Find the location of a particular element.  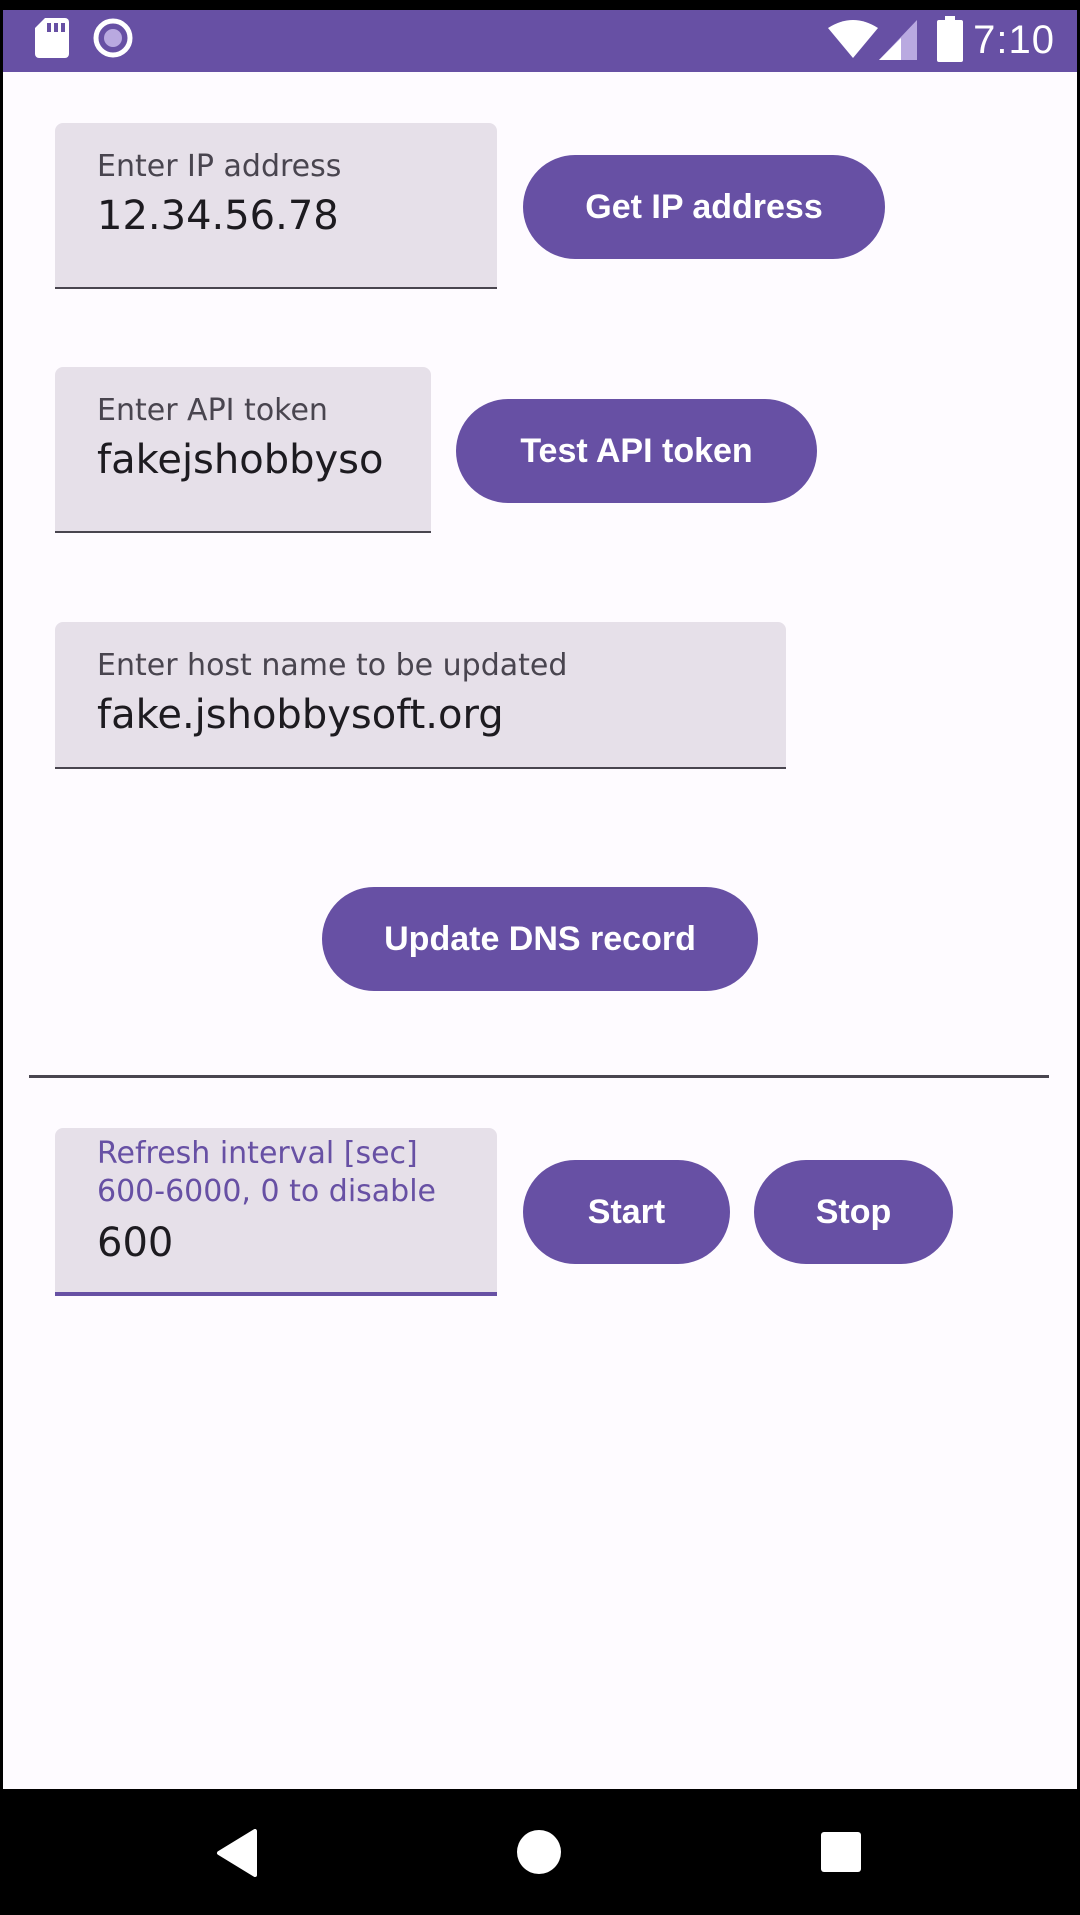

api-token-input is located at coordinates (255, 460).